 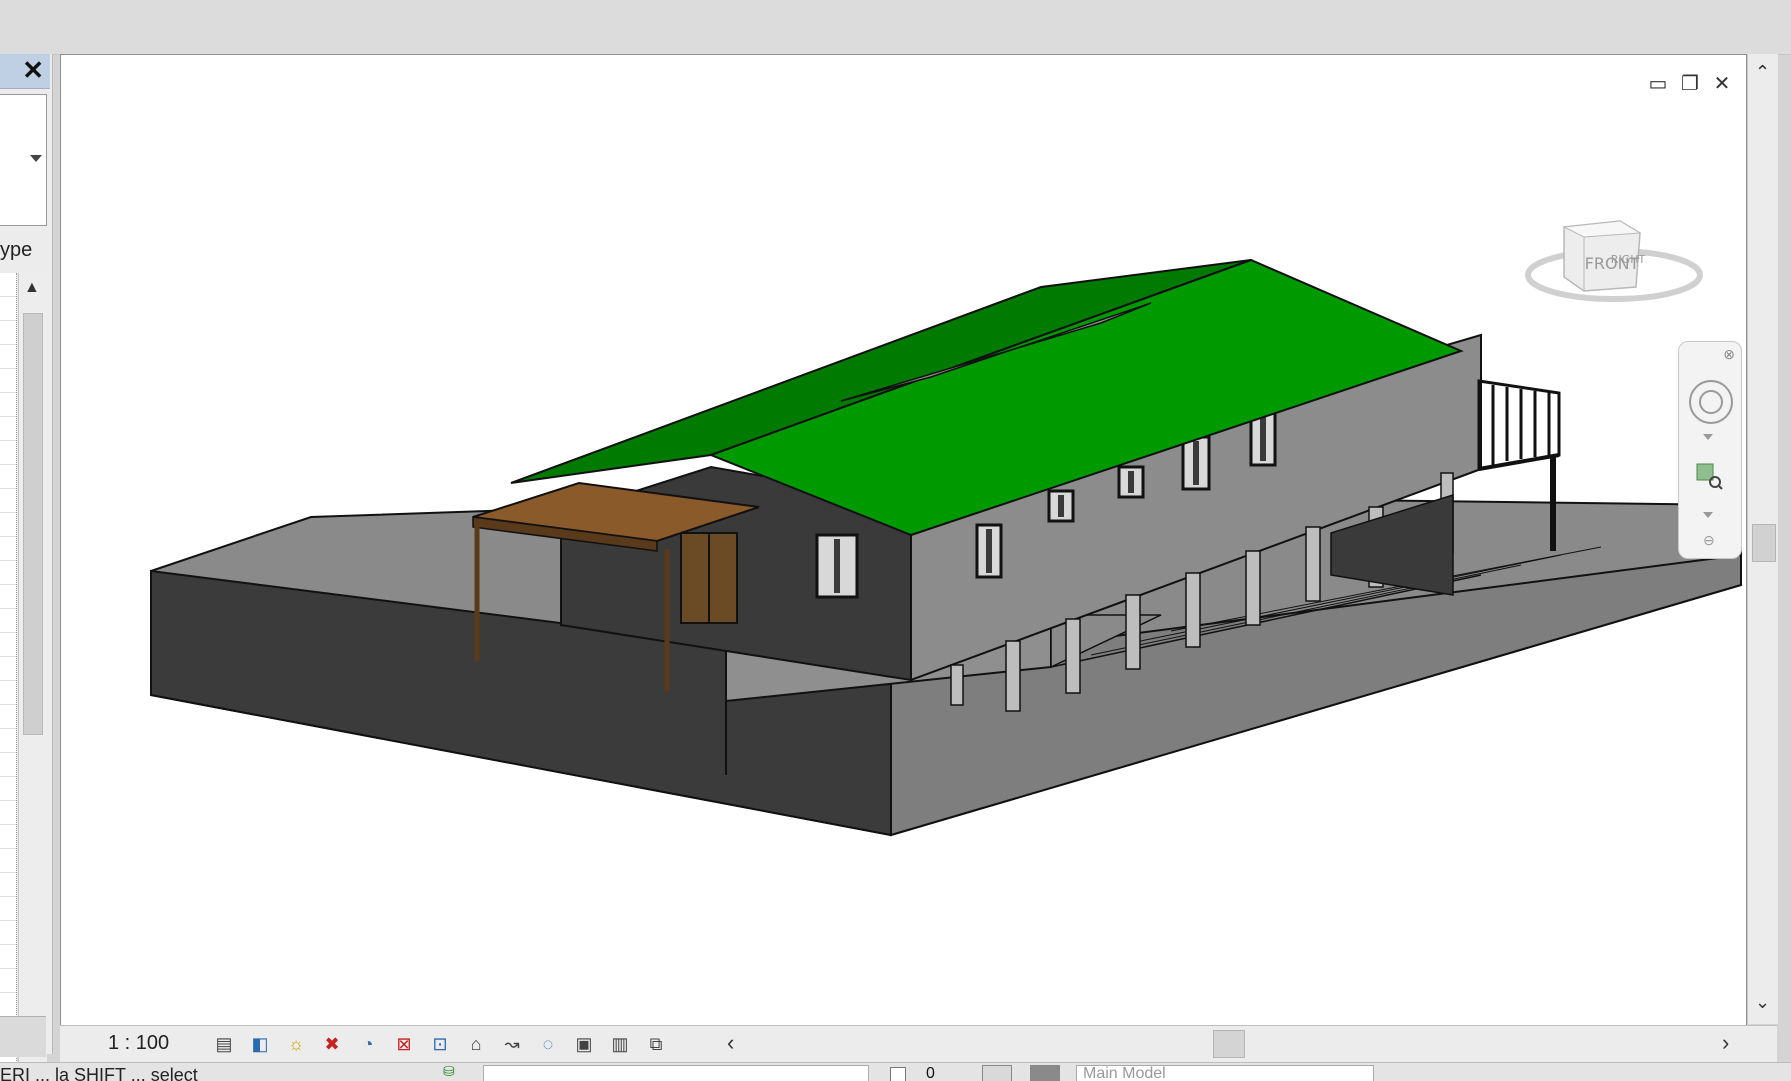 What do you see at coordinates (452, 1072) in the screenshot?
I see `worksets-icon: ⛁` at bounding box center [452, 1072].